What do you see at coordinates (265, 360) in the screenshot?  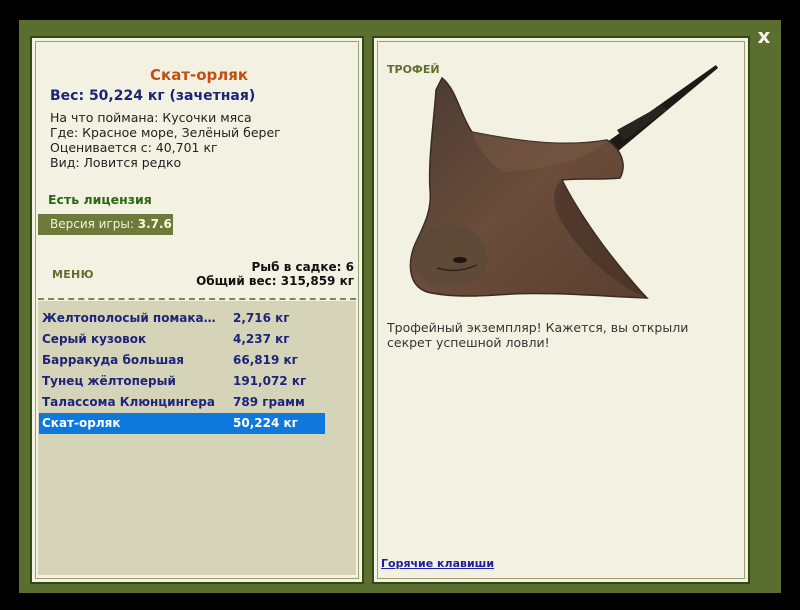 I see `catch-weight: 66,819 кг` at bounding box center [265, 360].